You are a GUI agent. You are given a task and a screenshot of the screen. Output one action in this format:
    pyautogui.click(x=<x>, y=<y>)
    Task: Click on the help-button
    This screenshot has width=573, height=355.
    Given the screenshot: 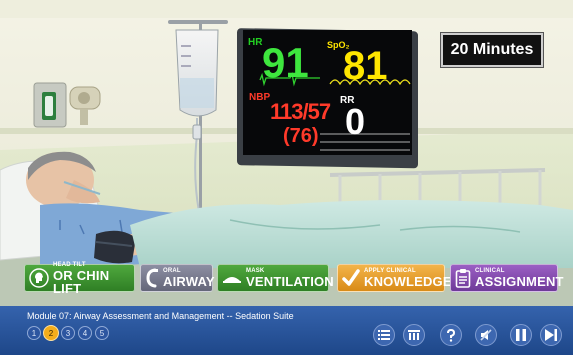 What is the action you would take?
    pyautogui.click(x=451, y=335)
    